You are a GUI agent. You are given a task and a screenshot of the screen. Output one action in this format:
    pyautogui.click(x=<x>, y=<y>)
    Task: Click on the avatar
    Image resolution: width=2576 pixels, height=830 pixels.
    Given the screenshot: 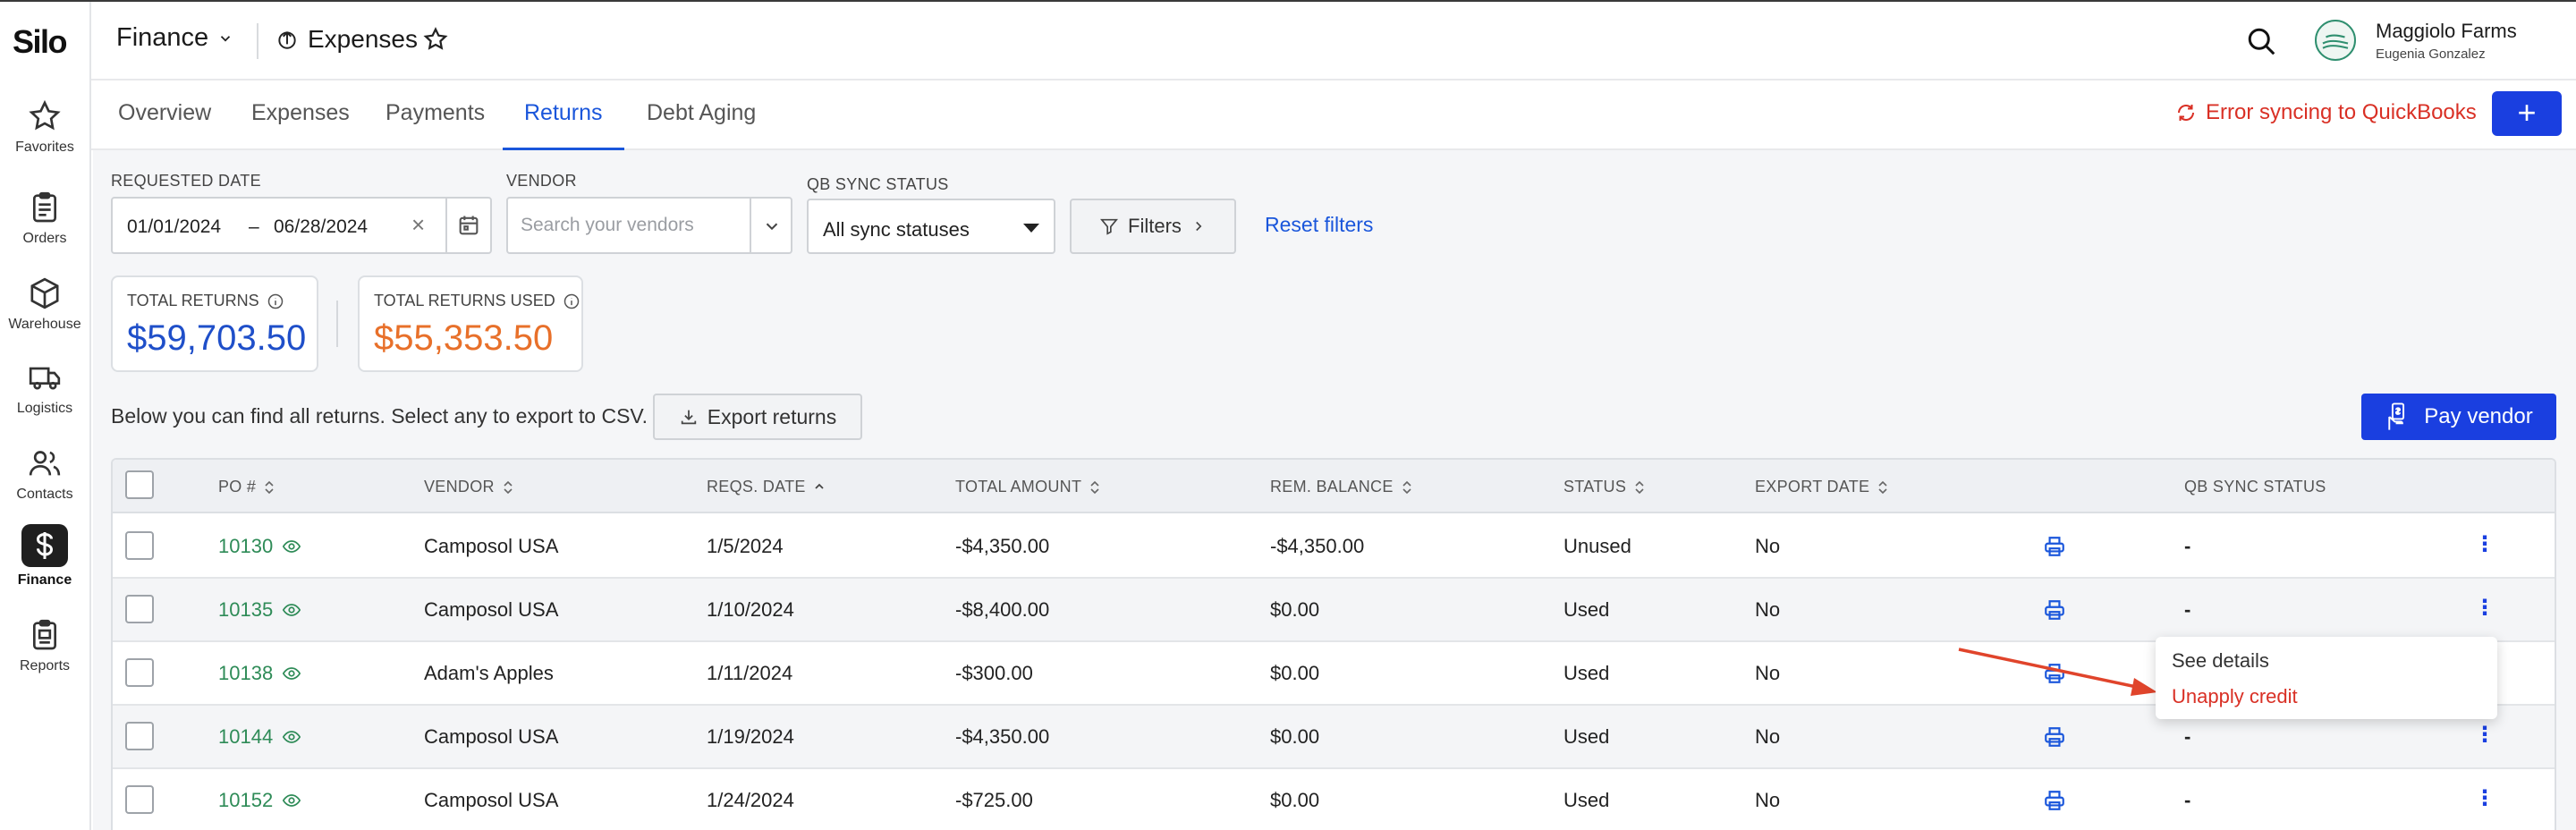 What is the action you would take?
    pyautogui.click(x=2335, y=40)
    